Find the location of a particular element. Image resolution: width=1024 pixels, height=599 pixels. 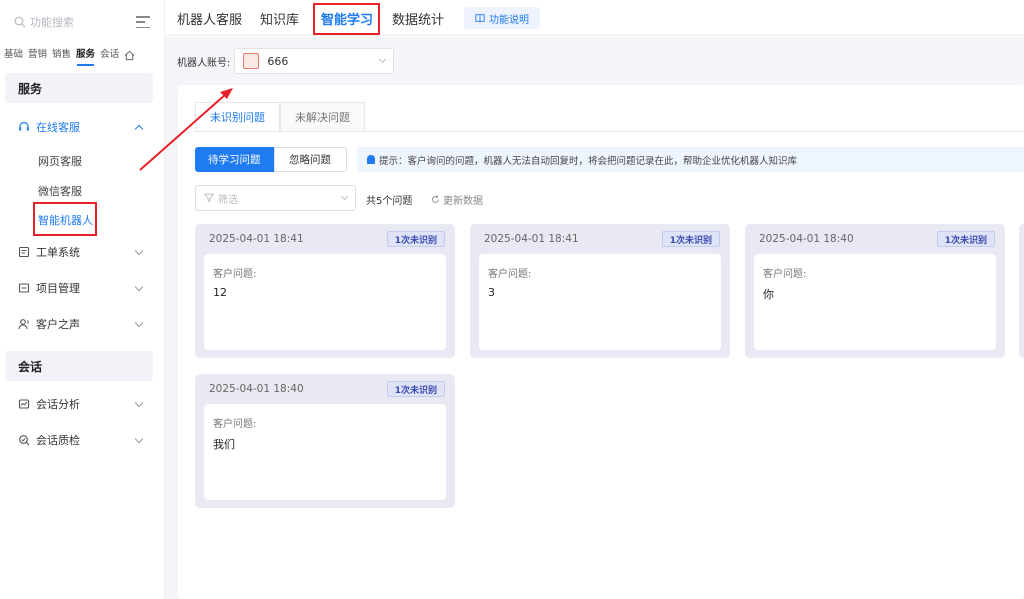

question-card: 2025-04-01 18:40 1次未识别 客户问题: 你 is located at coordinates (875, 291).